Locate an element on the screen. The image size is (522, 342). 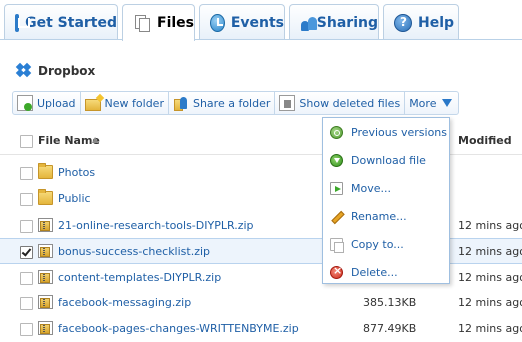
tab-label: Files is located at coordinates (175, 23).